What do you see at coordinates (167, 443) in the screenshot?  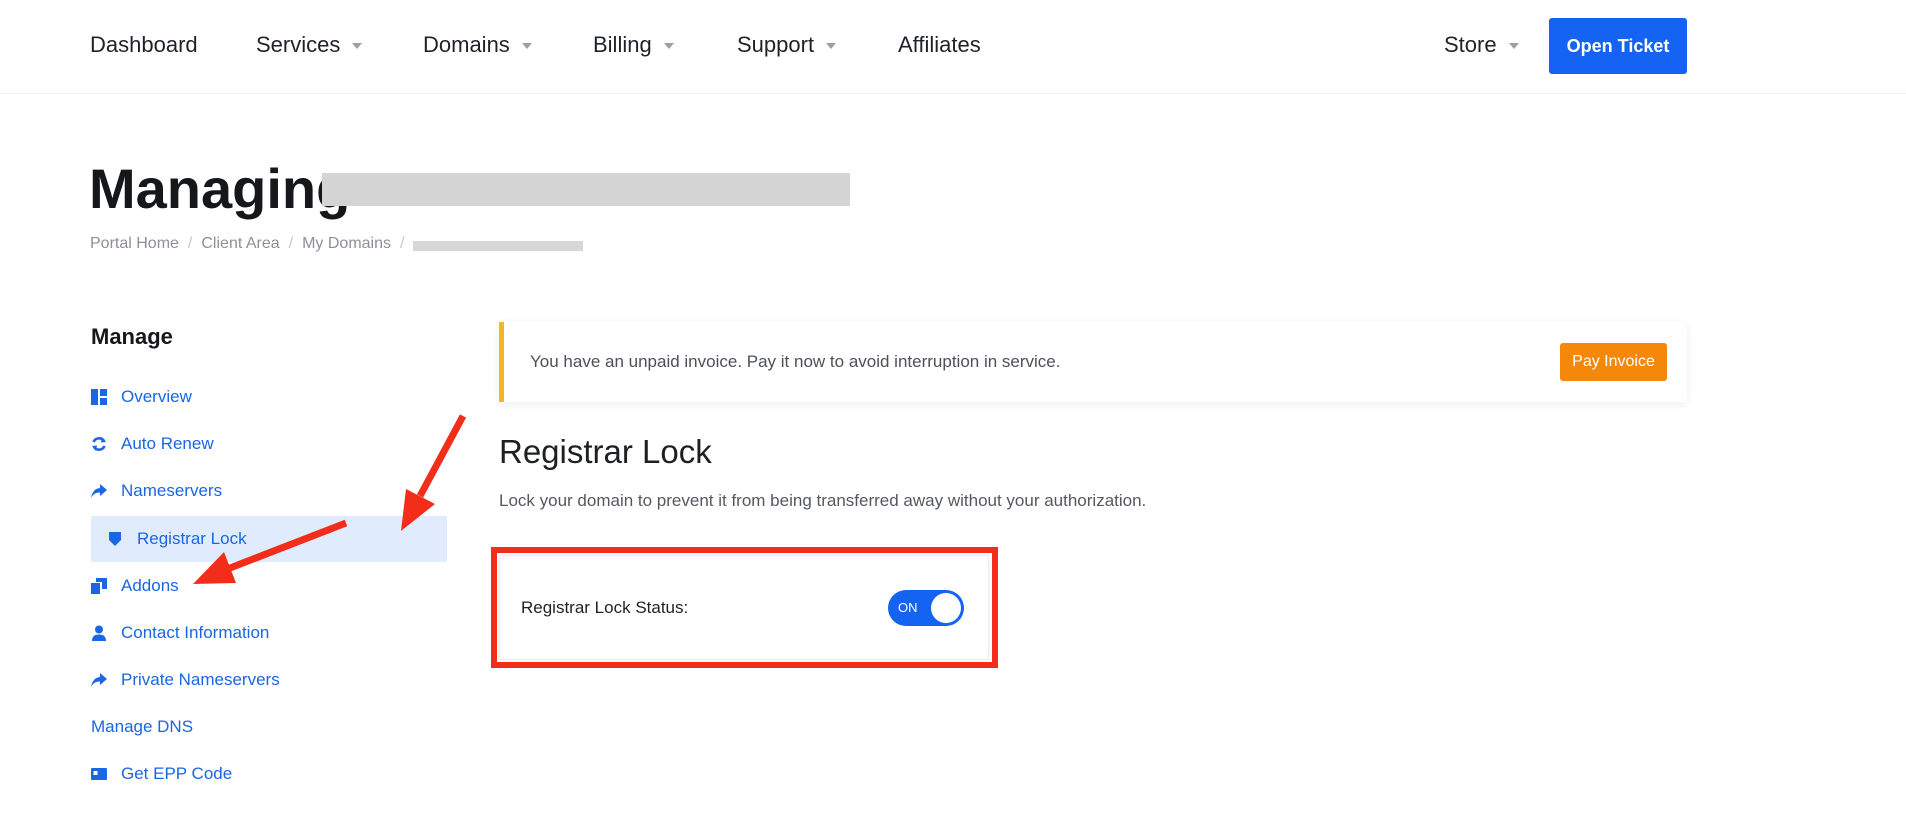 I see `sidebar-item-label: Auto Renew` at bounding box center [167, 443].